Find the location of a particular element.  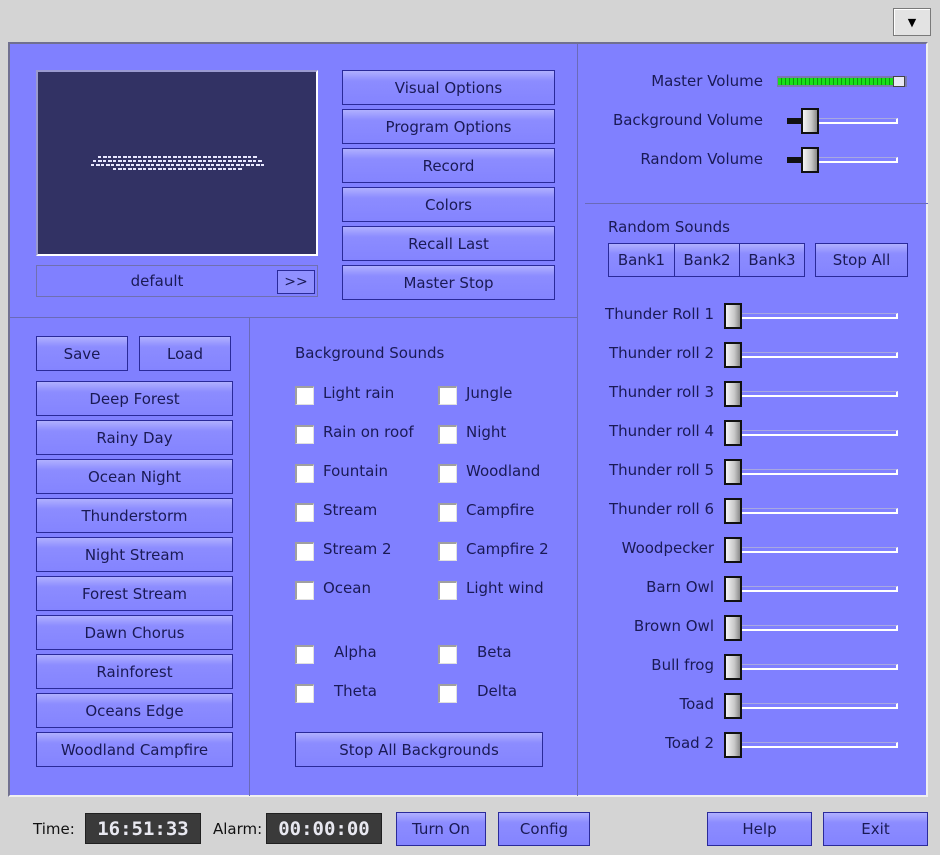

background-volume-slider is located at coordinates (842, 121).